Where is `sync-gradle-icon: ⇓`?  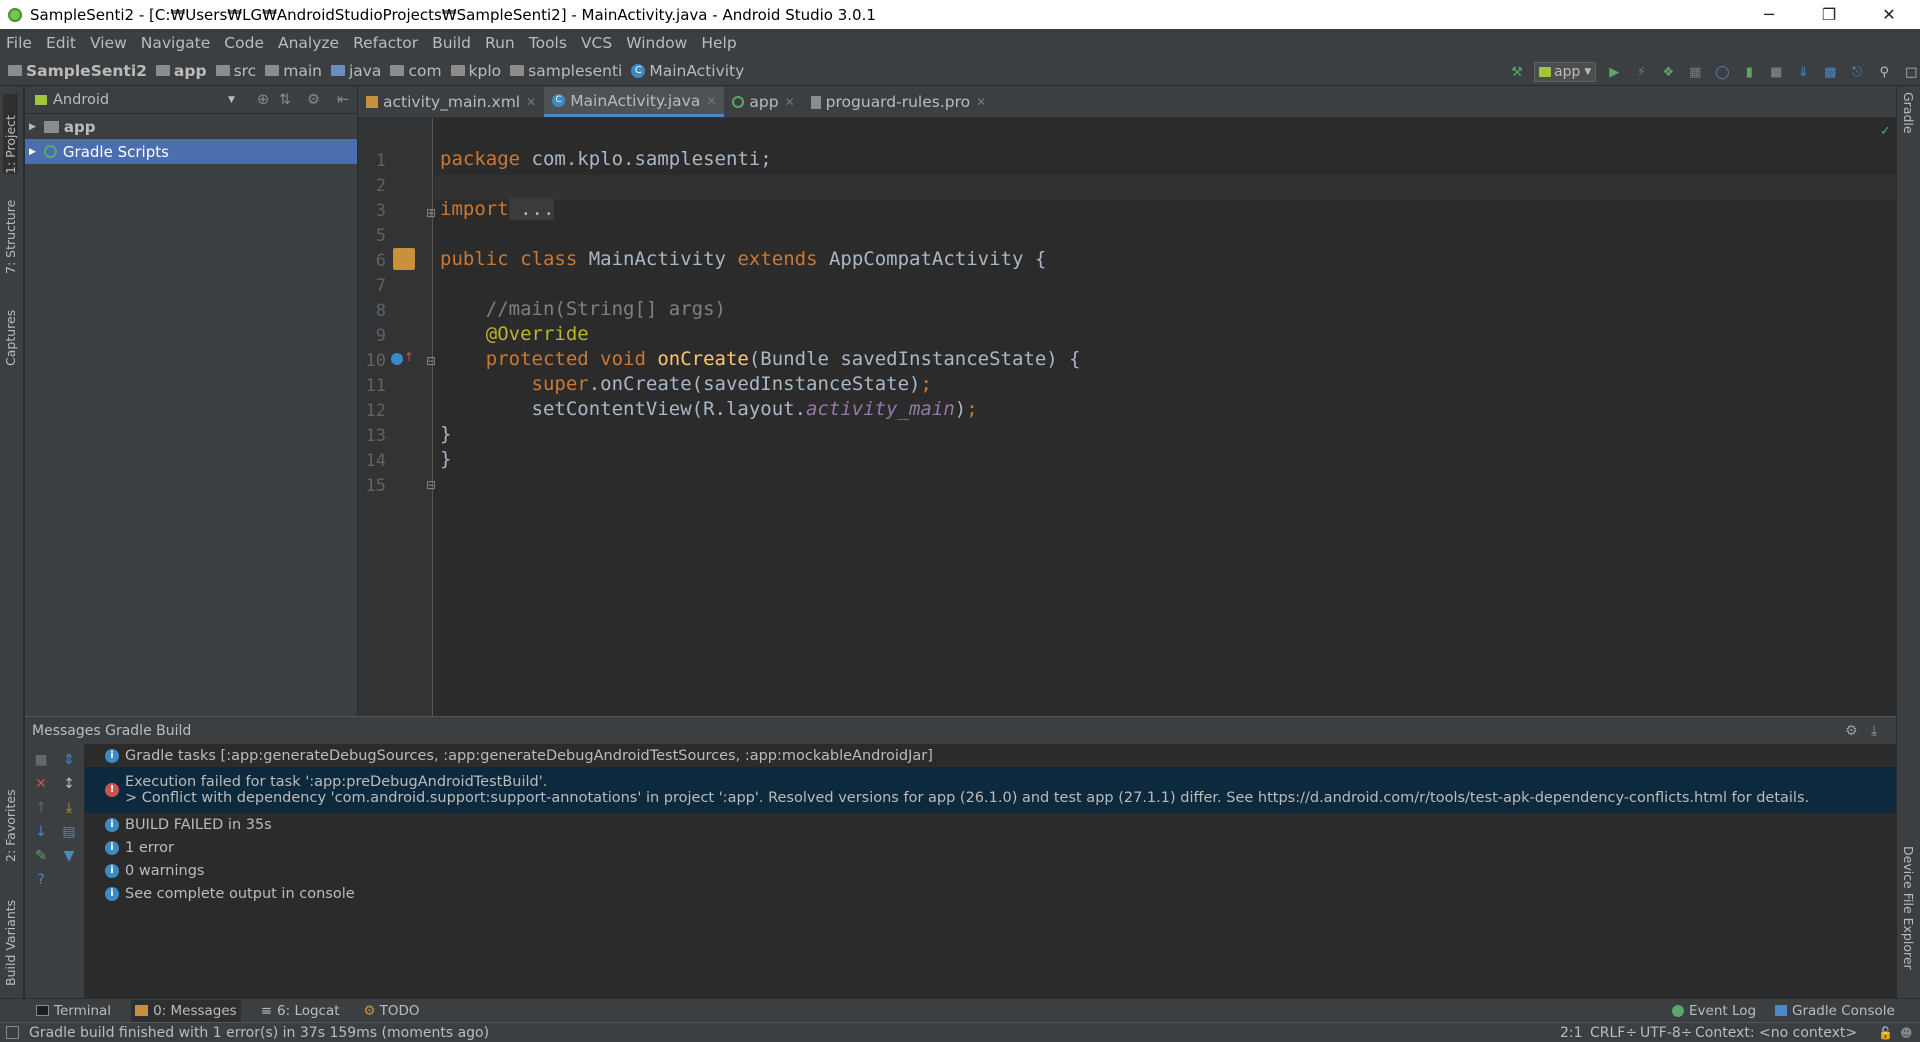
sync-gradle-icon: ⇓ is located at coordinates (1803, 72).